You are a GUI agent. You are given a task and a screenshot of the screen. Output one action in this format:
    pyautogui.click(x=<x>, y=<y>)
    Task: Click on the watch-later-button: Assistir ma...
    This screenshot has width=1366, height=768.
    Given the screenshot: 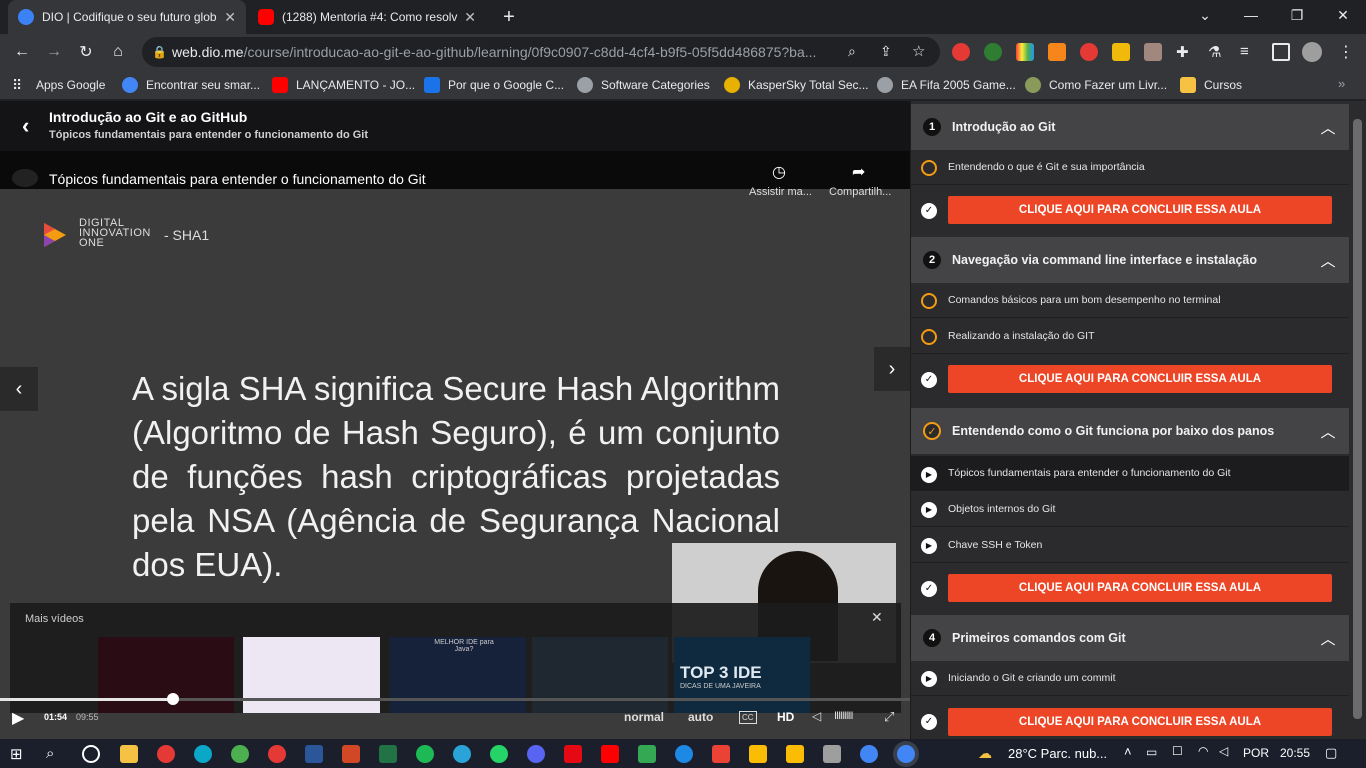 What is the action you would take?
    pyautogui.click(x=784, y=192)
    